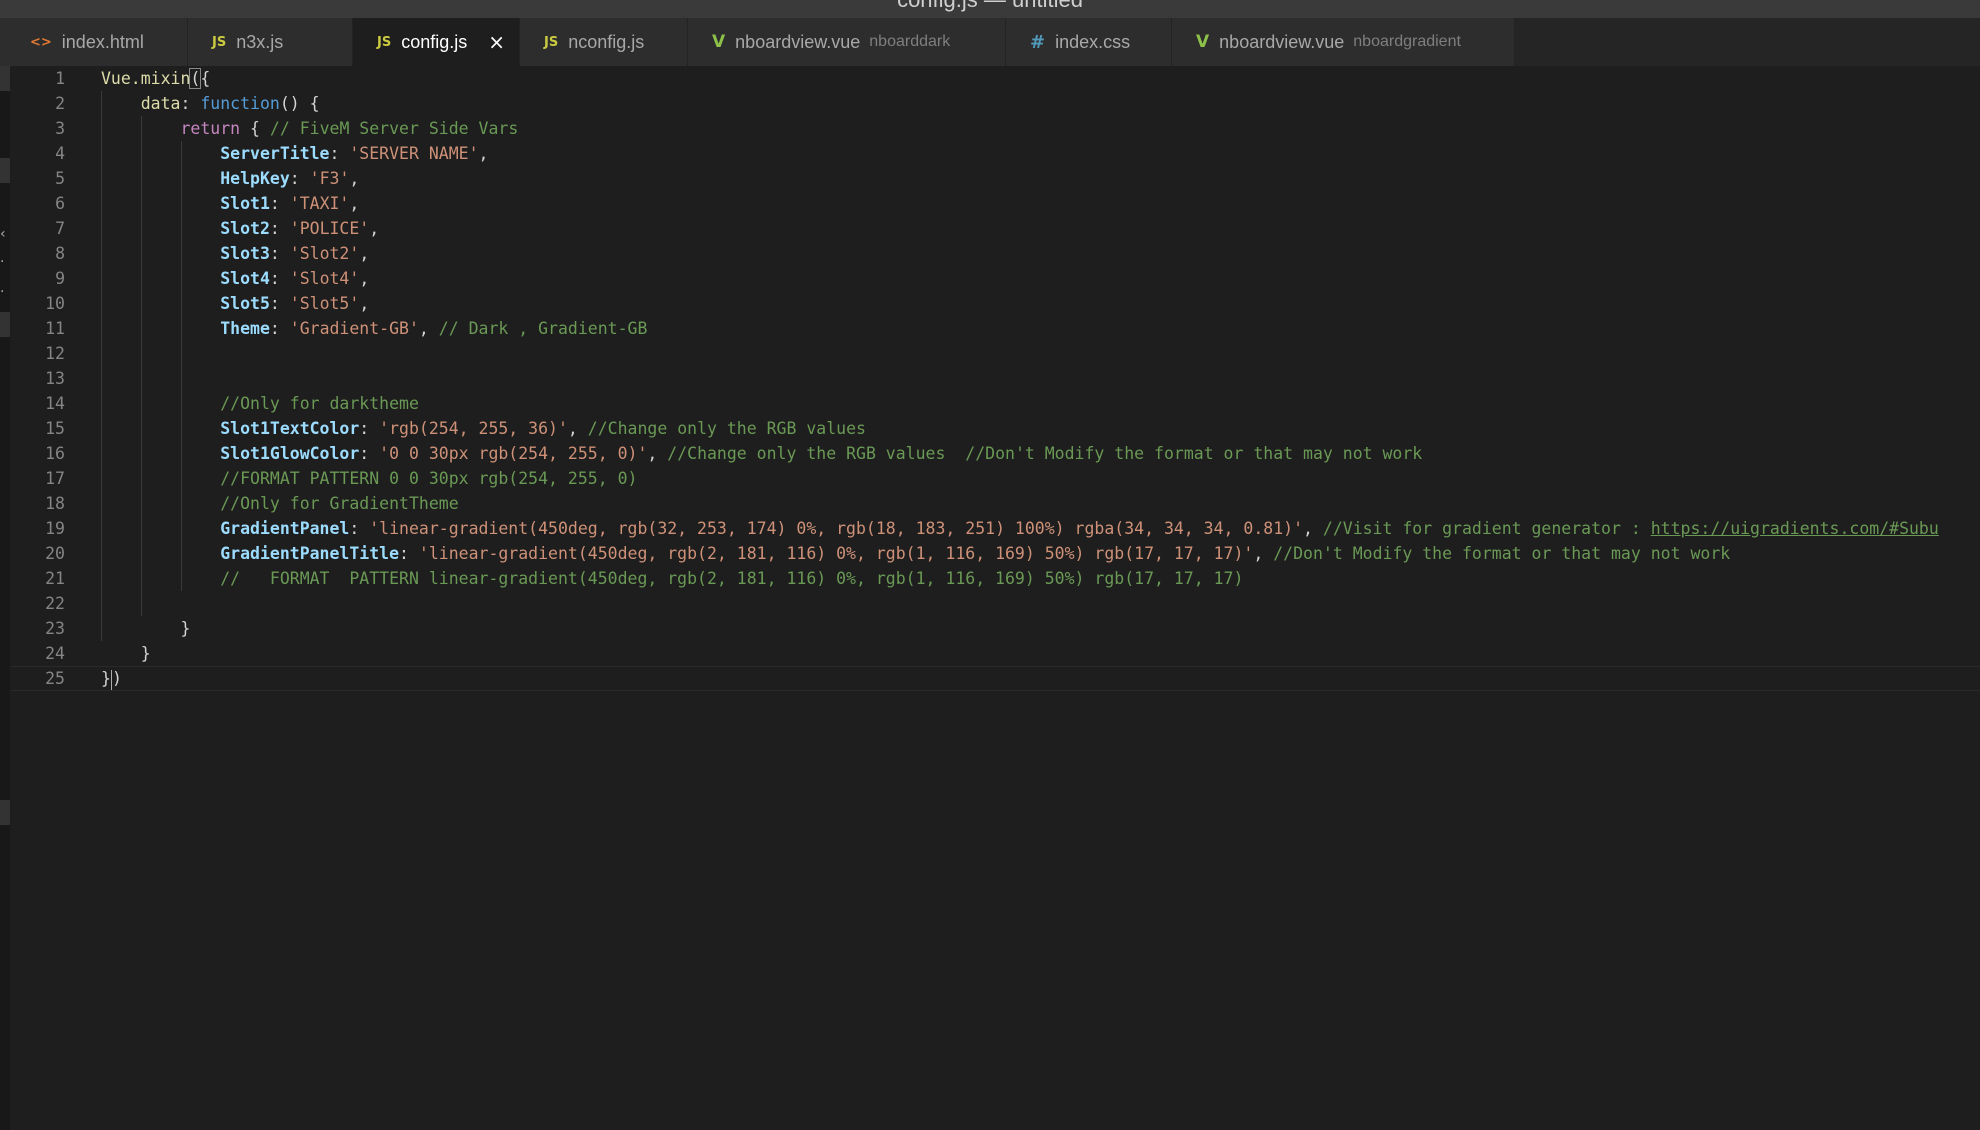 The height and width of the screenshot is (1130, 1980). I want to click on code-text: data: function() {, so click(210, 103).